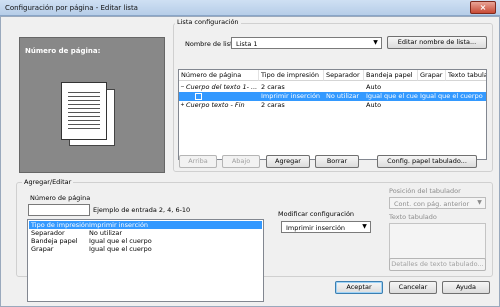  Describe the element at coordinates (359, 287) in the screenshot. I see `ok-button: Aceptar` at that location.